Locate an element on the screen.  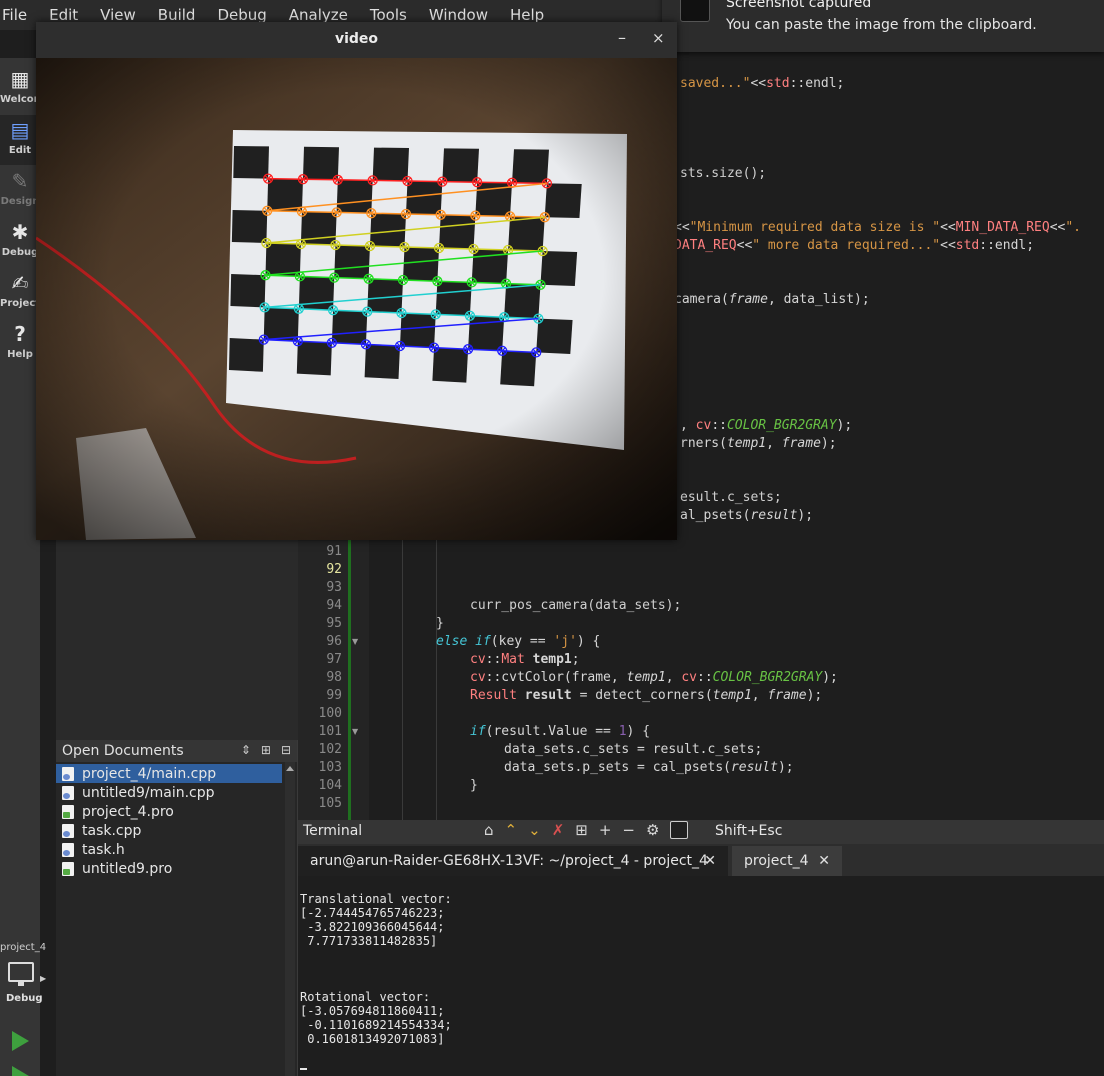
video-title: video is located at coordinates (356, 39).